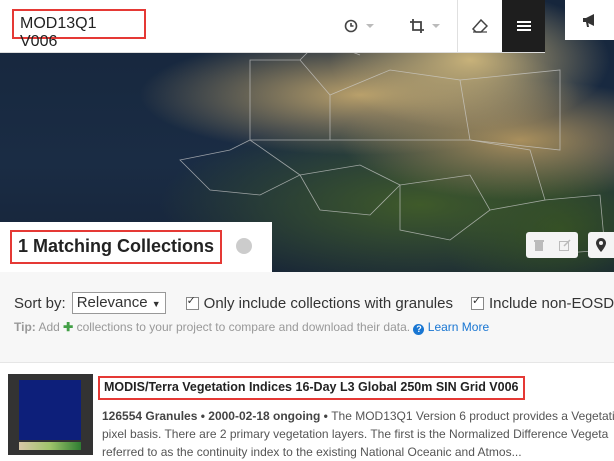 The width and height of the screenshot is (614, 461). I want to click on clock-icon, so click(351, 26).